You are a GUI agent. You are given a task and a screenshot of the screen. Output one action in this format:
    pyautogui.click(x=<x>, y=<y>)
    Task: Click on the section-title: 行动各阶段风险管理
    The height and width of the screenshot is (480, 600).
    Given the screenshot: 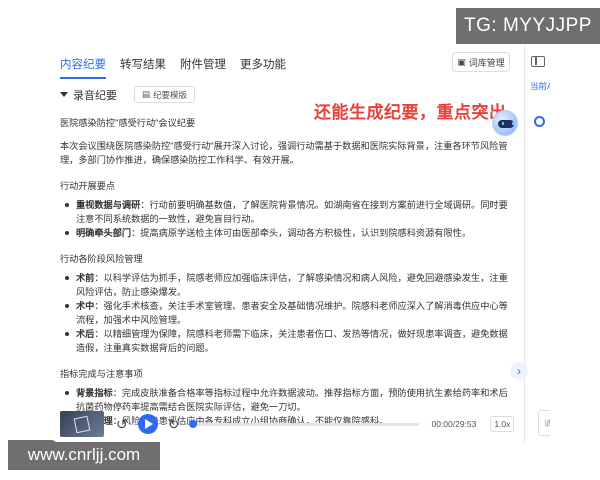 What is the action you would take?
    pyautogui.click(x=101, y=259)
    